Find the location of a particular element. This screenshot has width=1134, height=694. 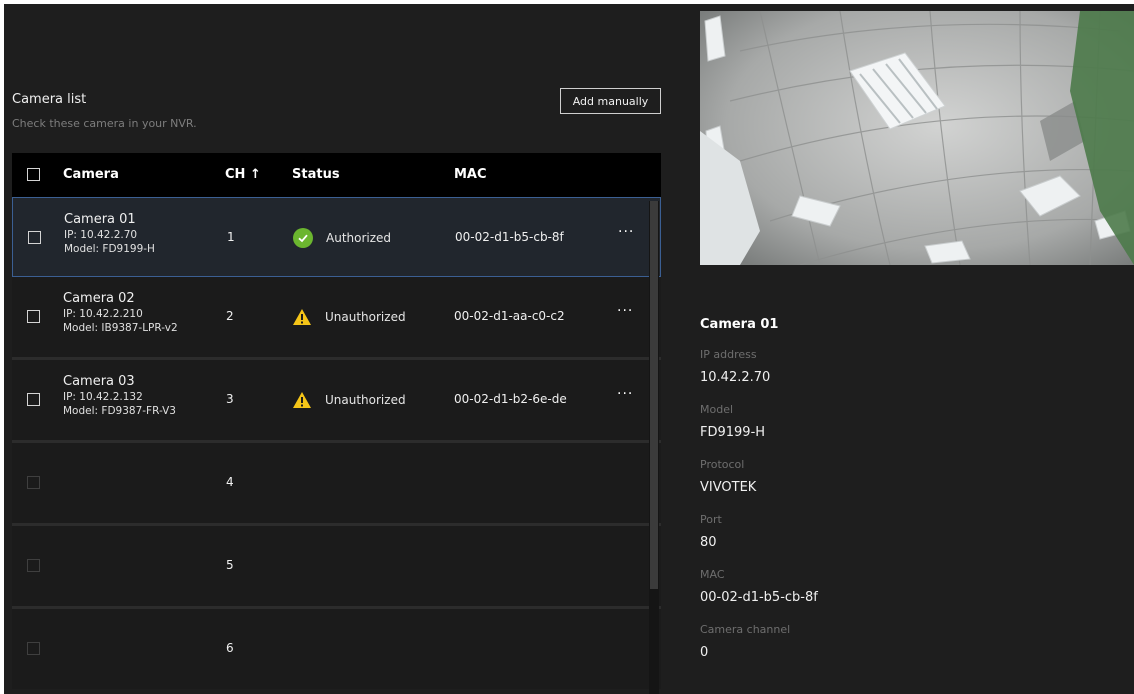

camera-info: Camera 01 IP: 10.42.2.70 Model: FD9199-H is located at coordinates (109, 233).